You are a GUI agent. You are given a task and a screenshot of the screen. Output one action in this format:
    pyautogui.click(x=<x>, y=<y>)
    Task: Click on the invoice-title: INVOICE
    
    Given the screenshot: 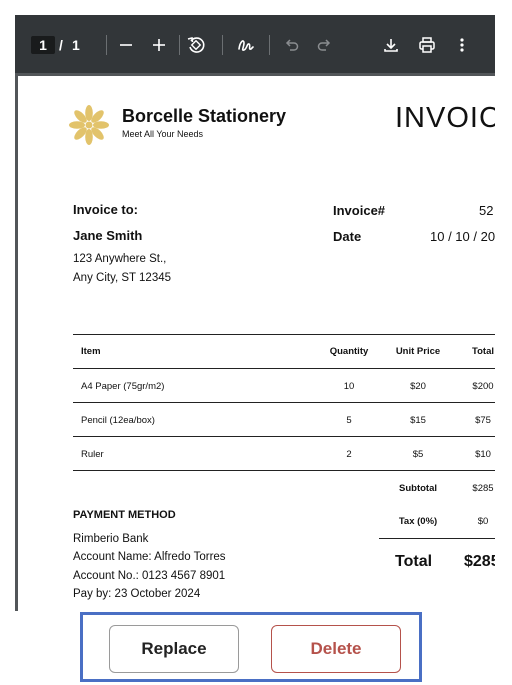 What is the action you would take?
    pyautogui.click(x=445, y=118)
    